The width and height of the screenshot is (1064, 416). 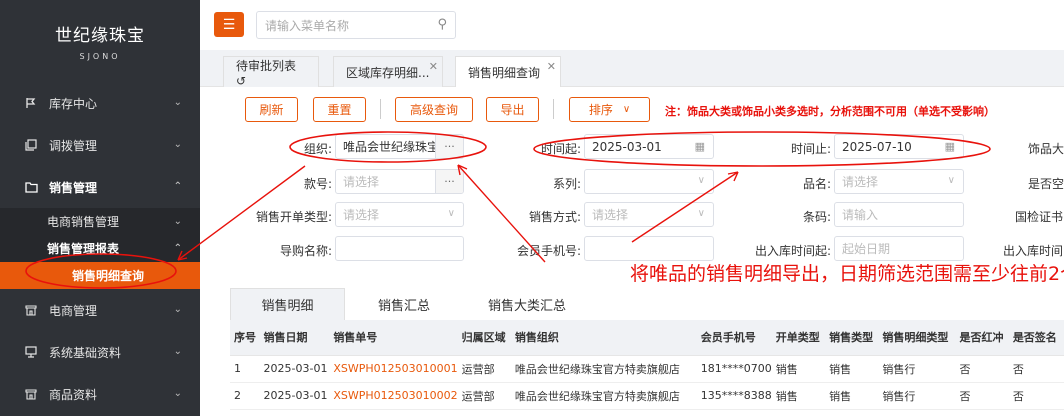 I want to click on menu-search-input: 请输入菜单名称 ⚲, so click(x=356, y=25).